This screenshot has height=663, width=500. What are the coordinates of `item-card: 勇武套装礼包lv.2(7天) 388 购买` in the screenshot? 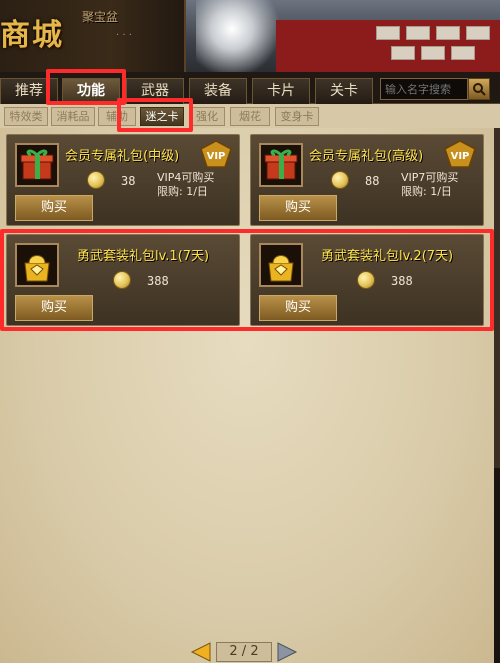 It's located at (367, 280).